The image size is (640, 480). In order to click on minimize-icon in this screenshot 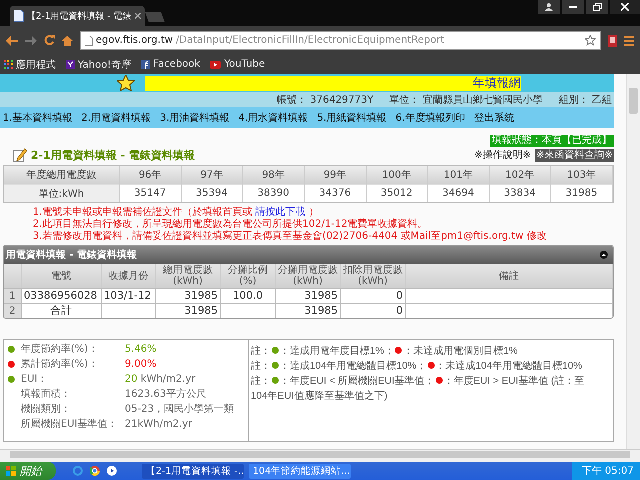, I will do `click(573, 7)`.